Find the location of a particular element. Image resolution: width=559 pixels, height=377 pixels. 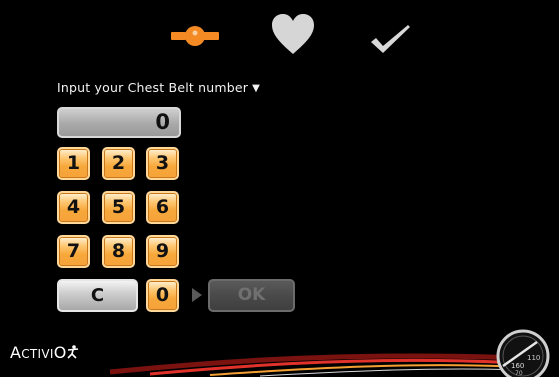

key-5: 5 is located at coordinates (118, 207).